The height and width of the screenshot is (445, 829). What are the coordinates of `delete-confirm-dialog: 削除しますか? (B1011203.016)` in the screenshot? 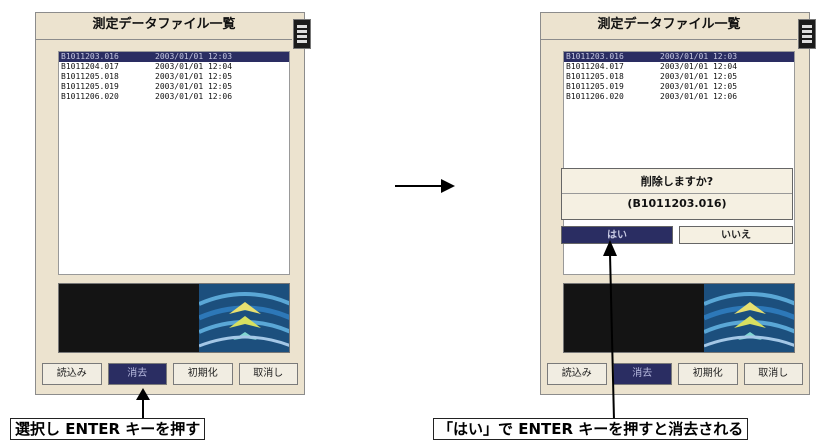 It's located at (677, 194).